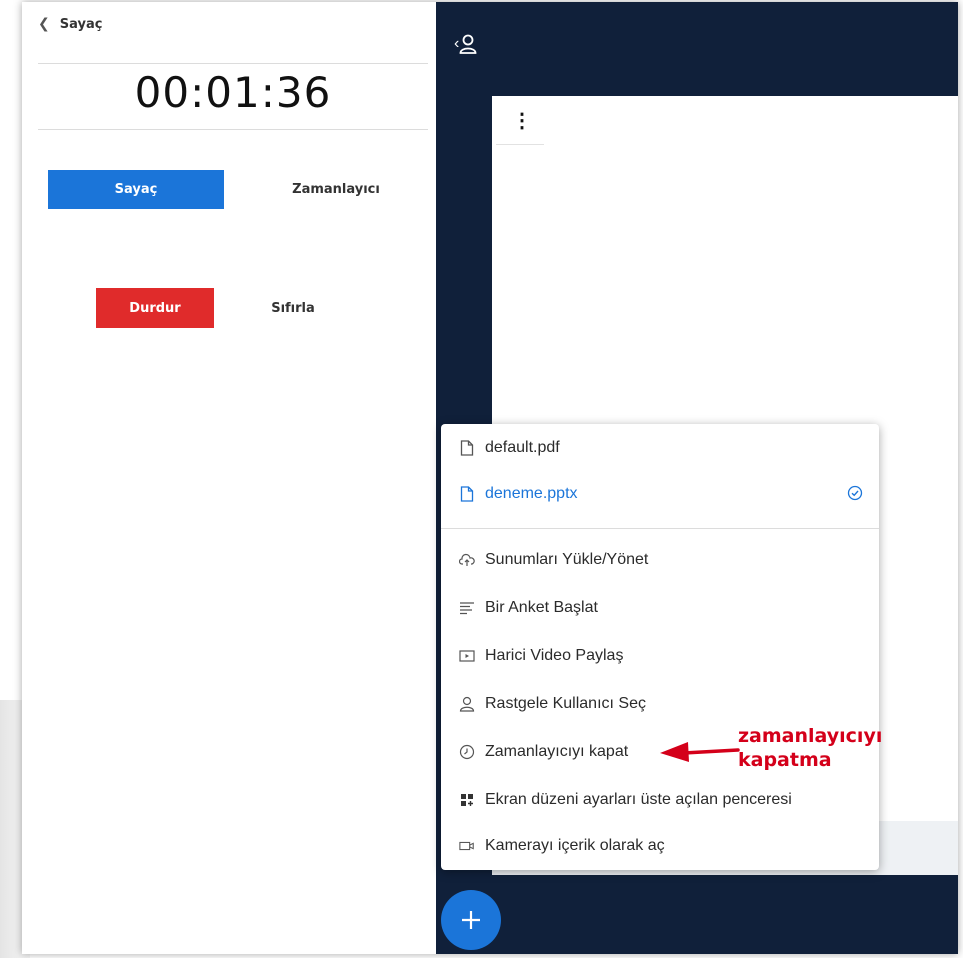 This screenshot has width=963, height=958. What do you see at coordinates (855, 495) in the screenshot?
I see `check-circle-icon` at bounding box center [855, 495].